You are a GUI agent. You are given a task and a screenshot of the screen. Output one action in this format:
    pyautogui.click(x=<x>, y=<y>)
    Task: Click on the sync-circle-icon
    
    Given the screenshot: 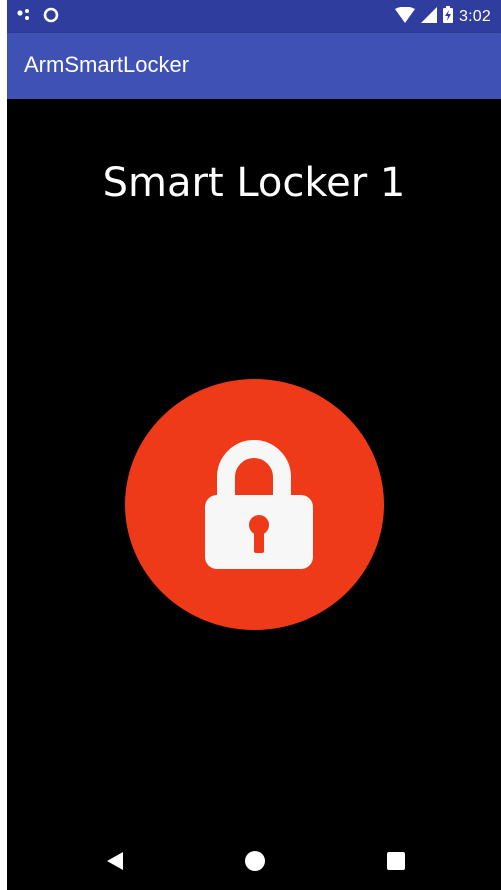 What is the action you would take?
    pyautogui.click(x=51, y=17)
    